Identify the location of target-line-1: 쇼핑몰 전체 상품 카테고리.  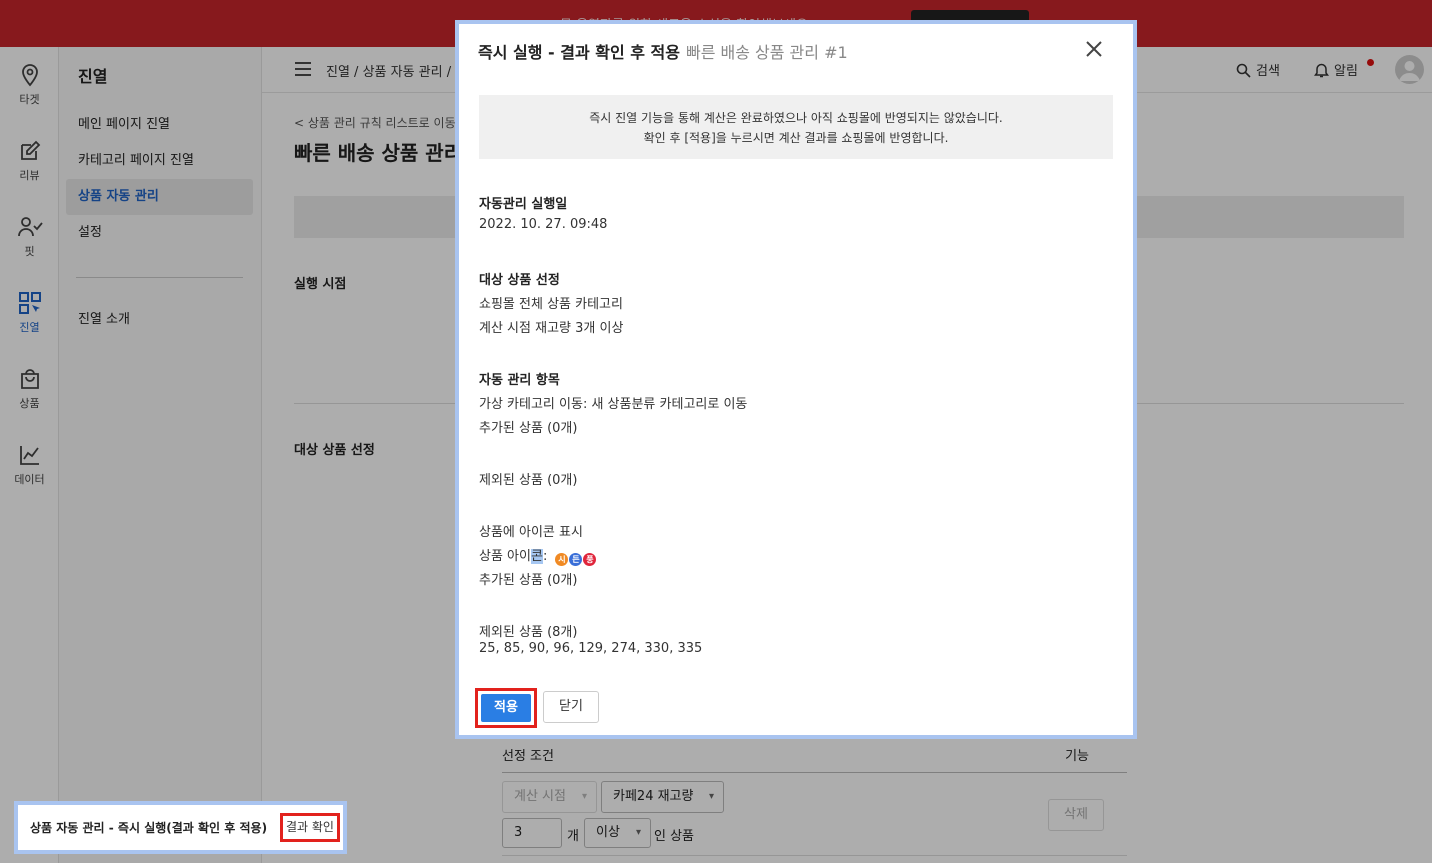
(551, 304).